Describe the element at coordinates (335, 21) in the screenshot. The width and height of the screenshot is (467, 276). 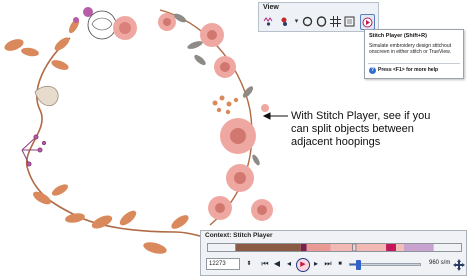
I see `grid-icon` at that location.